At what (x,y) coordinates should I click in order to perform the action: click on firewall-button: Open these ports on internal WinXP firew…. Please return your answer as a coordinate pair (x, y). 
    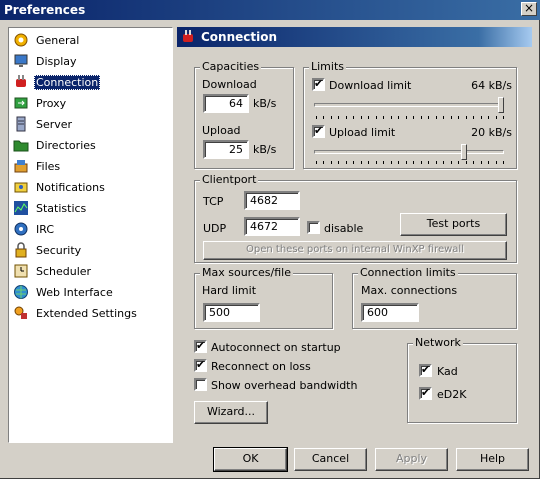
    Looking at the image, I should click on (355, 250).